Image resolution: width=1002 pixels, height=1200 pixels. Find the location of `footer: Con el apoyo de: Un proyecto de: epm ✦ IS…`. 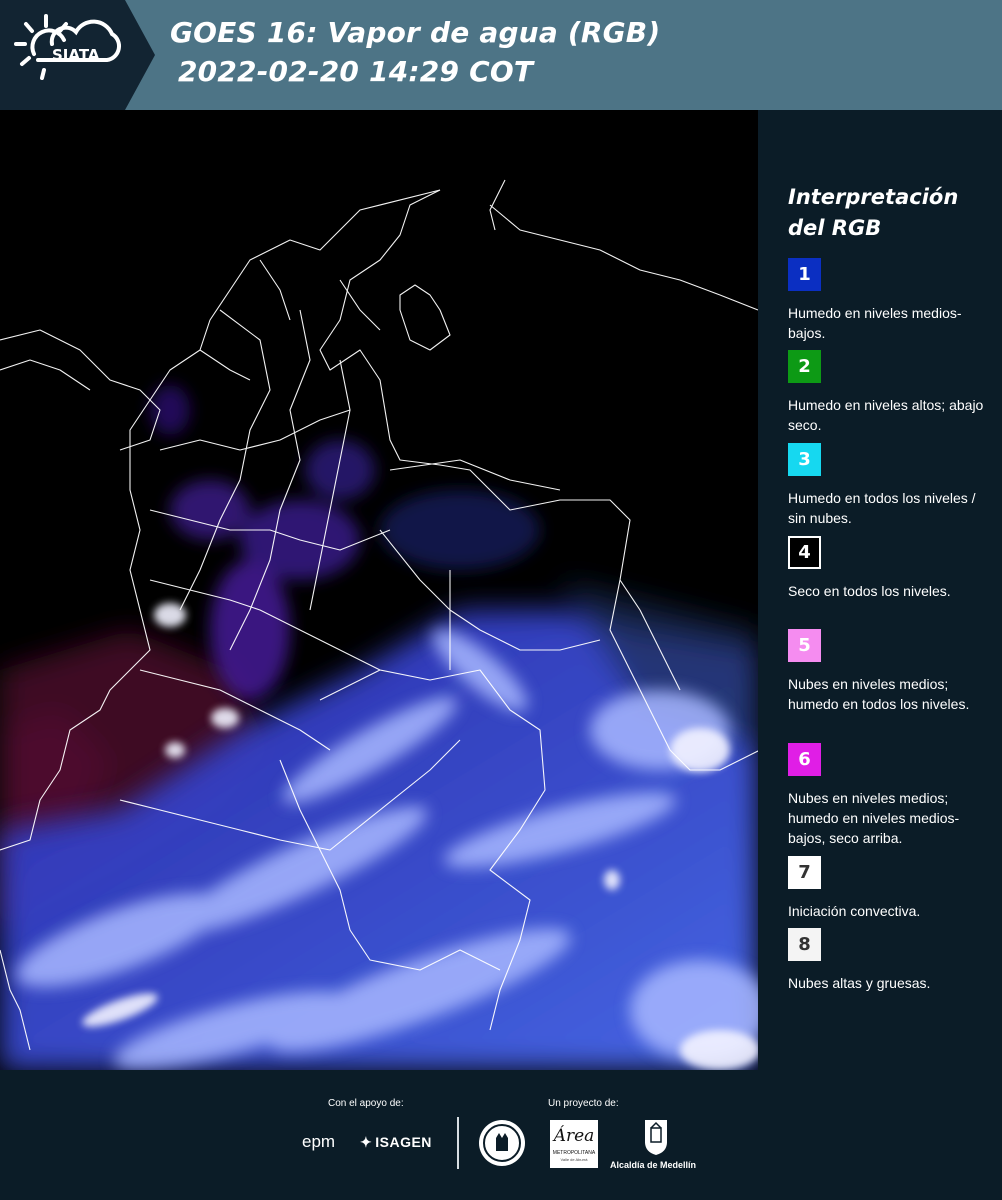

footer: Con el apoyo de: Un proyecto de: epm ✦ IS… is located at coordinates (501, 1135).